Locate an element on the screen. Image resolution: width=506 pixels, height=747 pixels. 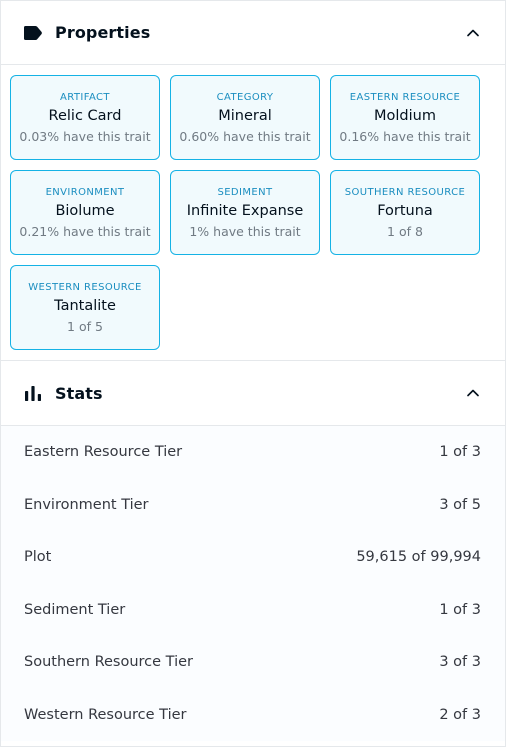
trait-value: Biolume is located at coordinates (85, 210).